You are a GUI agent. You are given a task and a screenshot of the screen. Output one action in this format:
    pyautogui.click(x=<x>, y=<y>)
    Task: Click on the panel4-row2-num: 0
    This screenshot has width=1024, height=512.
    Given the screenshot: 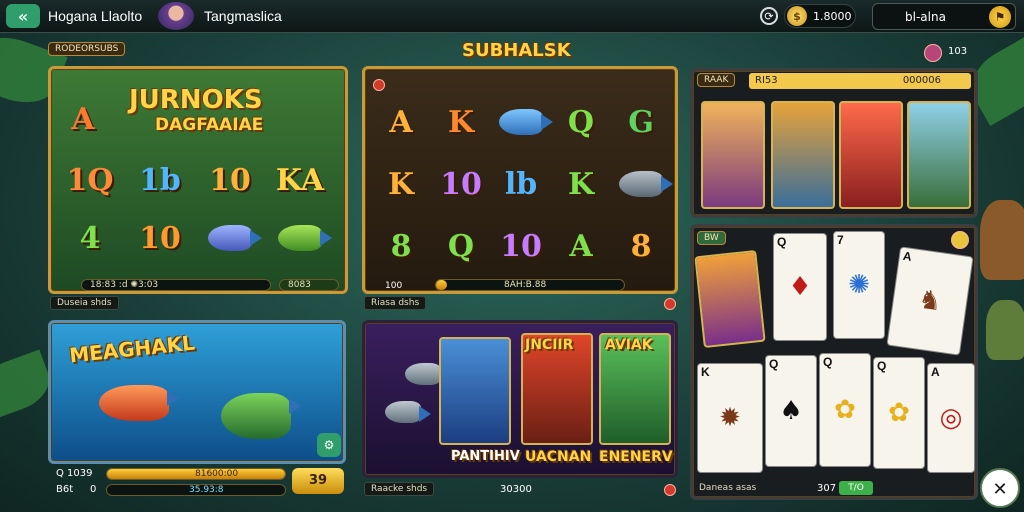 What is the action you would take?
    pyautogui.click(x=93, y=489)
    